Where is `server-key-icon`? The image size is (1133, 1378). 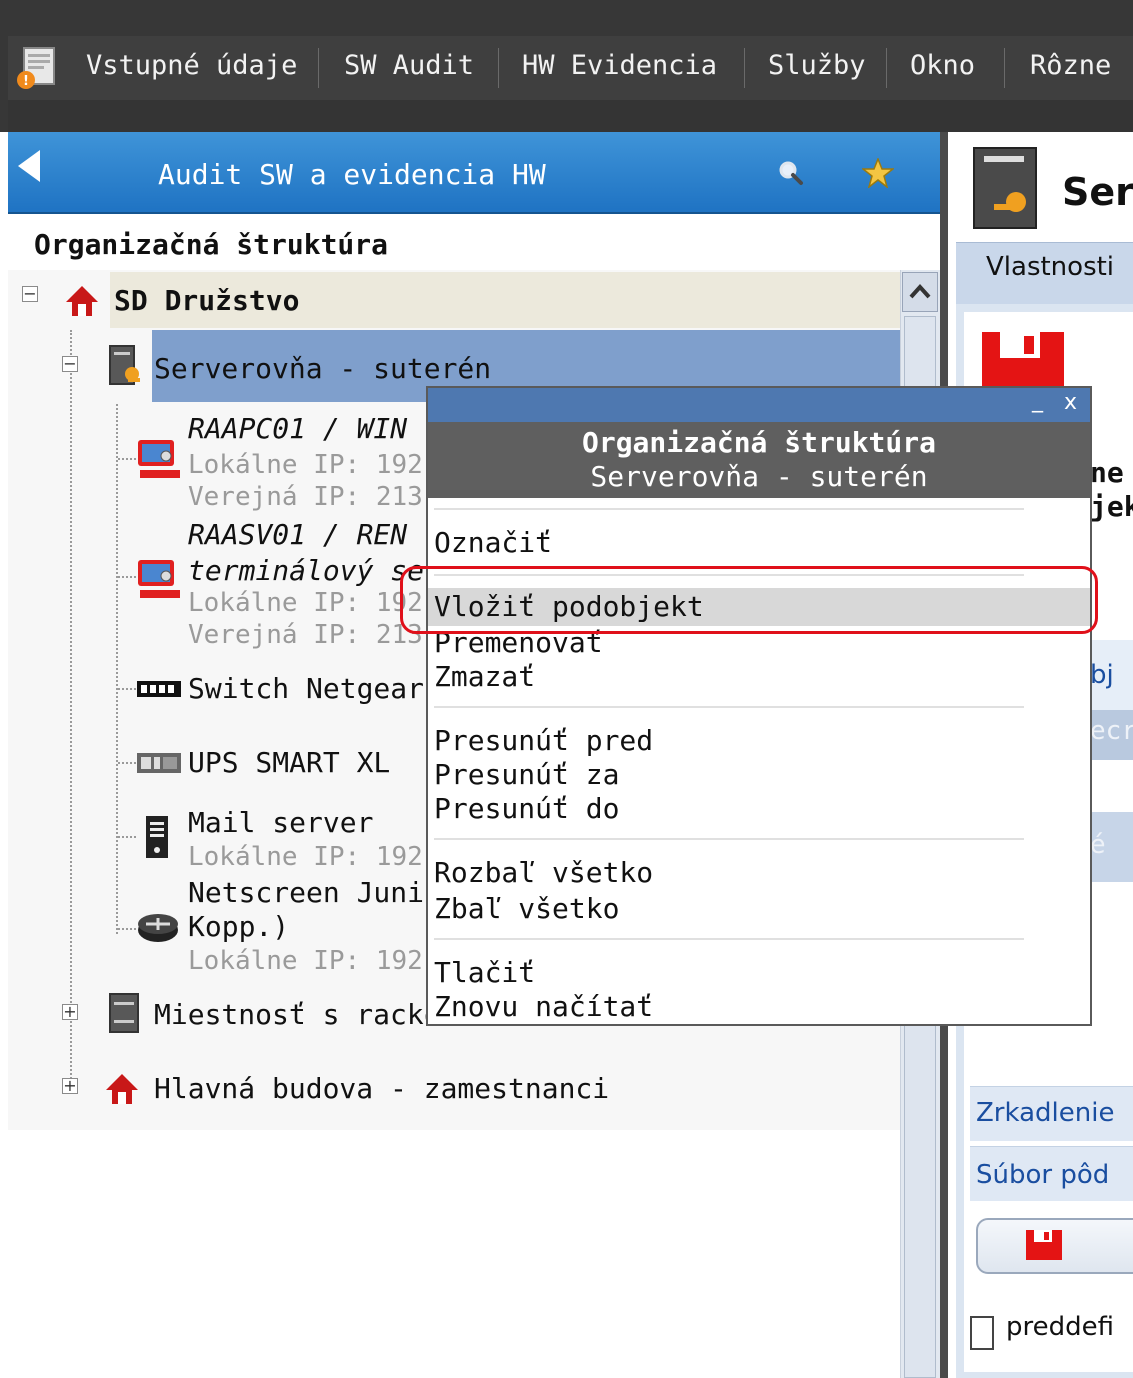
server-key-icon is located at coordinates (1005, 188).